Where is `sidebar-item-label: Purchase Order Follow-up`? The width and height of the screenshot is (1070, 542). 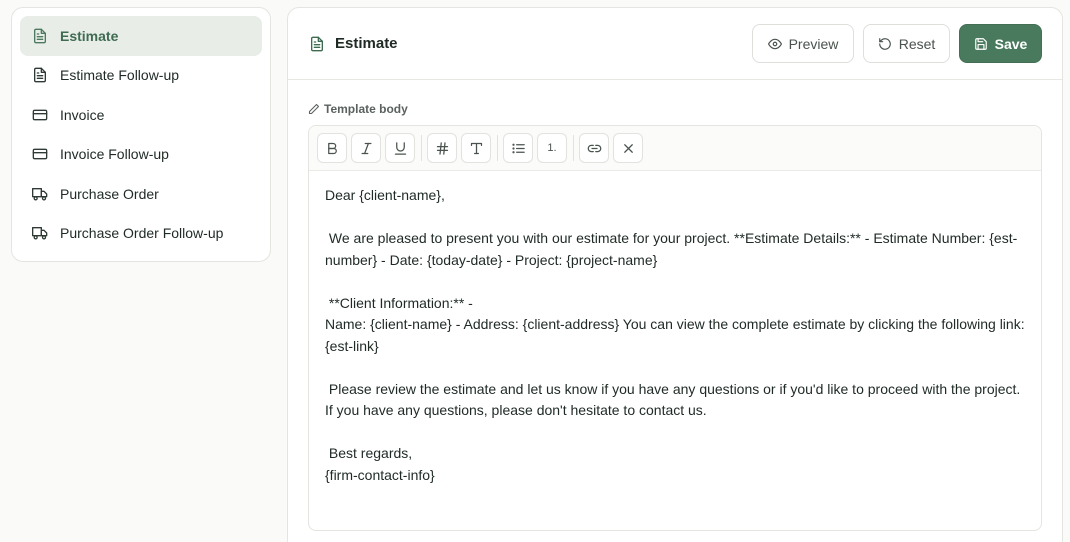 sidebar-item-label: Purchase Order Follow-up is located at coordinates (142, 233).